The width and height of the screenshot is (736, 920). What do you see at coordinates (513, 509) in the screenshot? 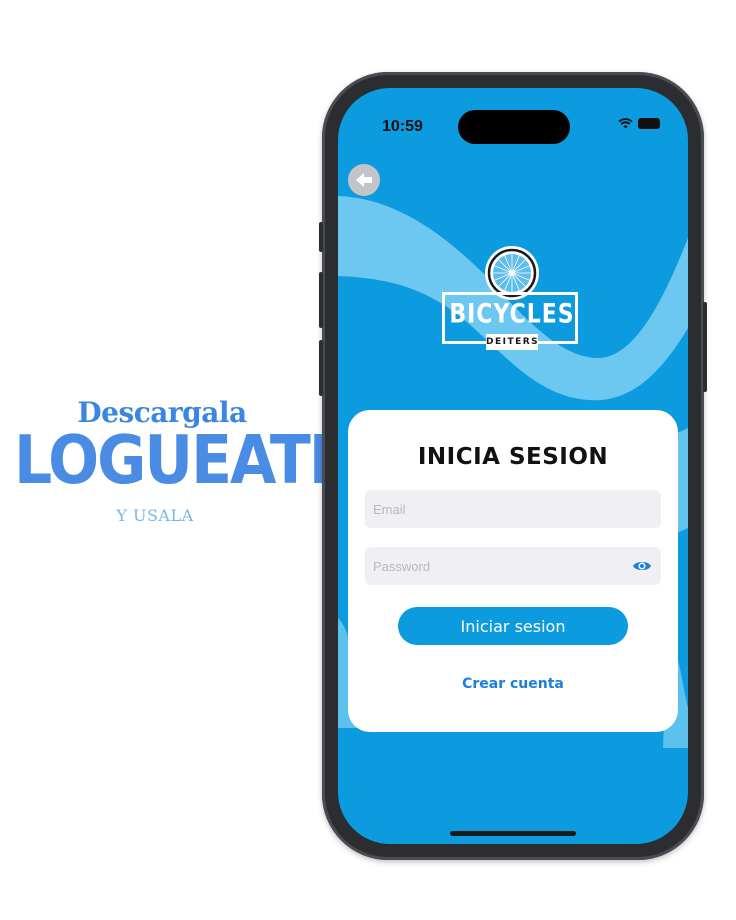
I see `email-field` at bounding box center [513, 509].